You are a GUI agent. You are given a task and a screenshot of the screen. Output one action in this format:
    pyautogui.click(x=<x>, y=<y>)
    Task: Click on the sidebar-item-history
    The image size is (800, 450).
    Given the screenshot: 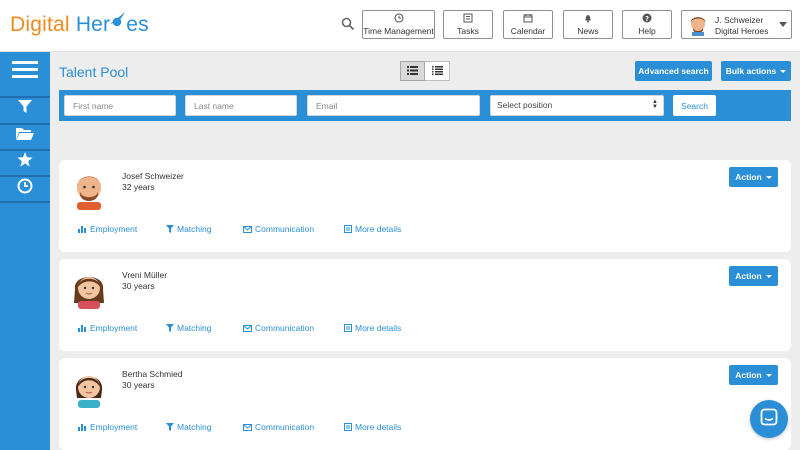 What is the action you would take?
    pyautogui.click(x=25, y=188)
    